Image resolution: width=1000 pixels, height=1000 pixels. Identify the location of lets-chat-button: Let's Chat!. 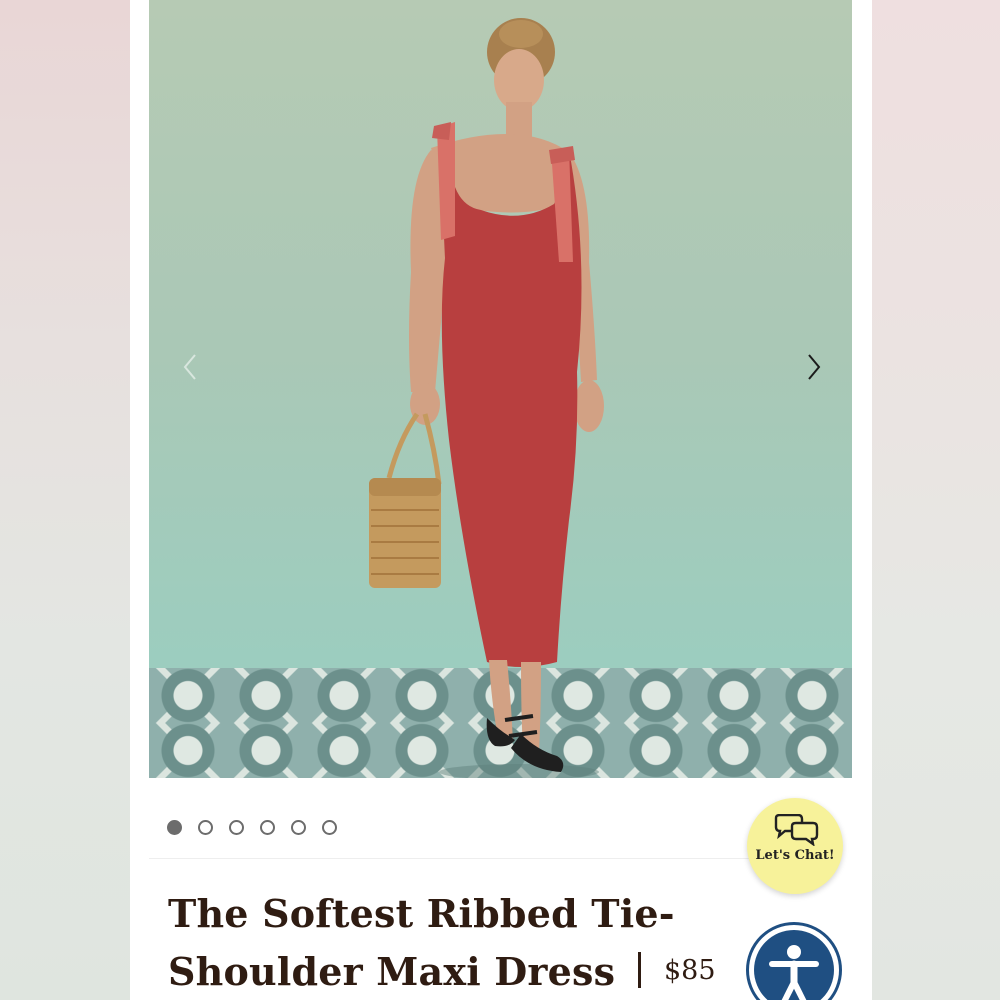
(795, 846).